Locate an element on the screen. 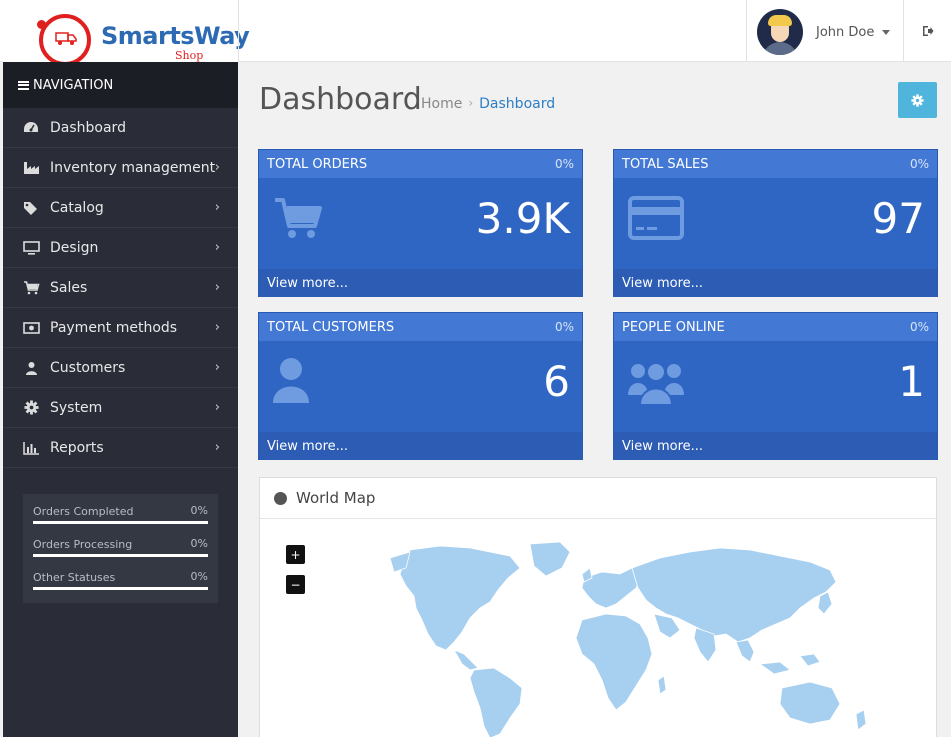  breadcrumb: Home › Dashboard is located at coordinates (488, 104).